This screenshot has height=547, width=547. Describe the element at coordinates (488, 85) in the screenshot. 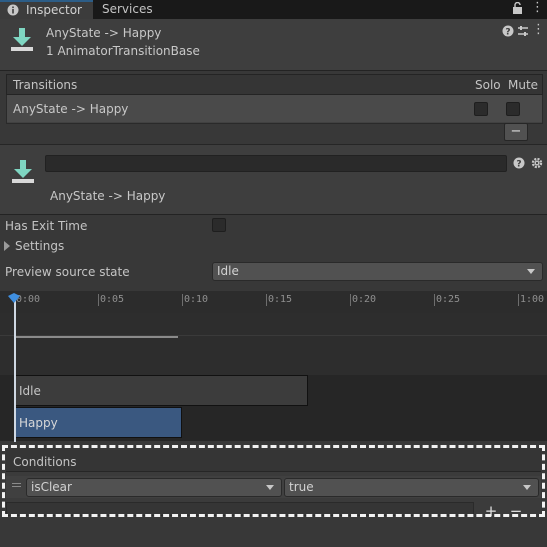

I see `solo-column-label: Solo` at that location.